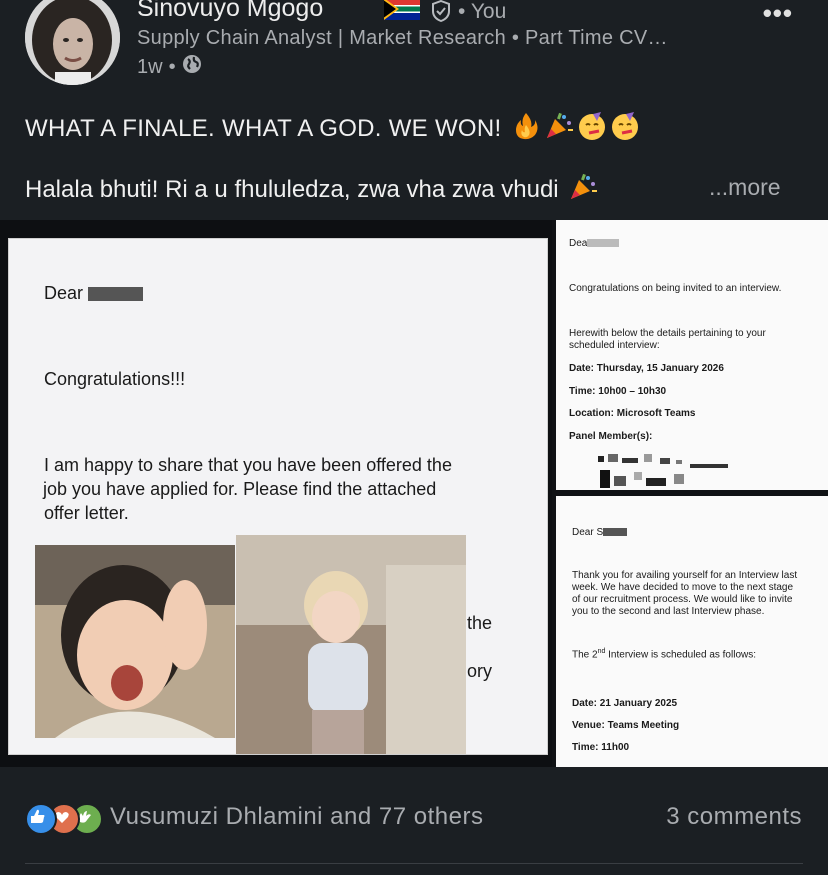 This screenshot has width=828, height=875. I want to click on invite-panel: Panel Member(s):, so click(611, 436).